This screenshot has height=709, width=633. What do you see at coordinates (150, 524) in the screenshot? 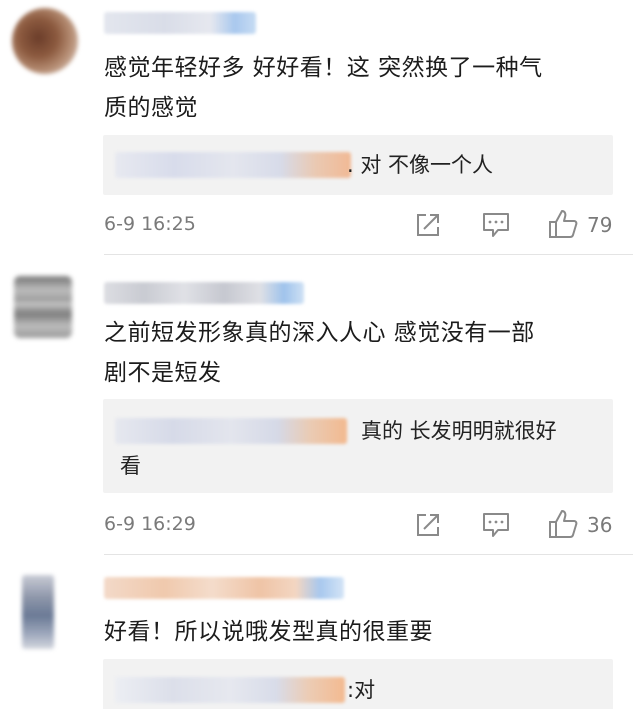
I see `timestamp: 6-9 16:29` at bounding box center [150, 524].